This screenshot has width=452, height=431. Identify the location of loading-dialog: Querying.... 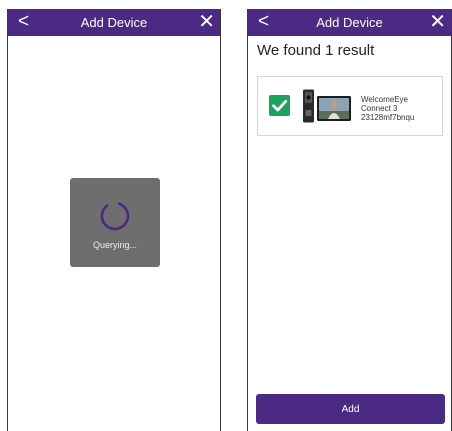
(115, 222).